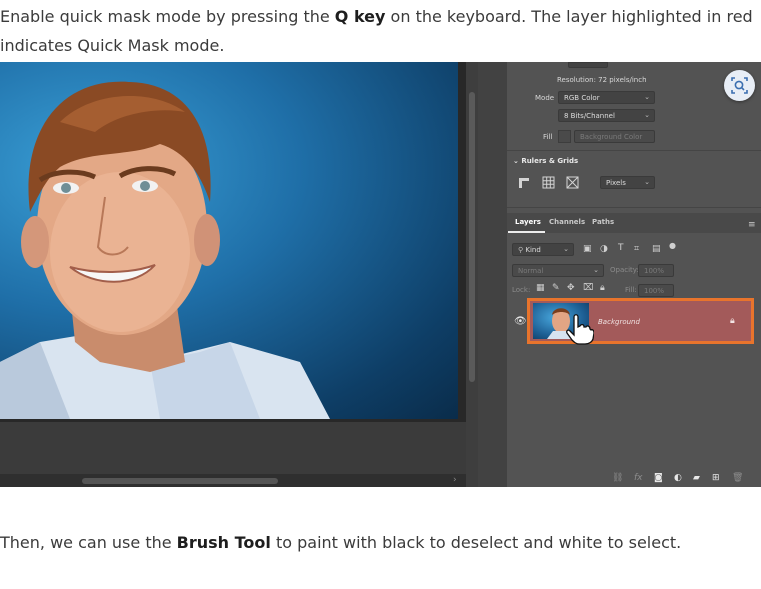 This screenshot has height=589, width=761. Describe the element at coordinates (223, 542) in the screenshot. I see `brush-tool-highlight: Brush Tool` at that location.